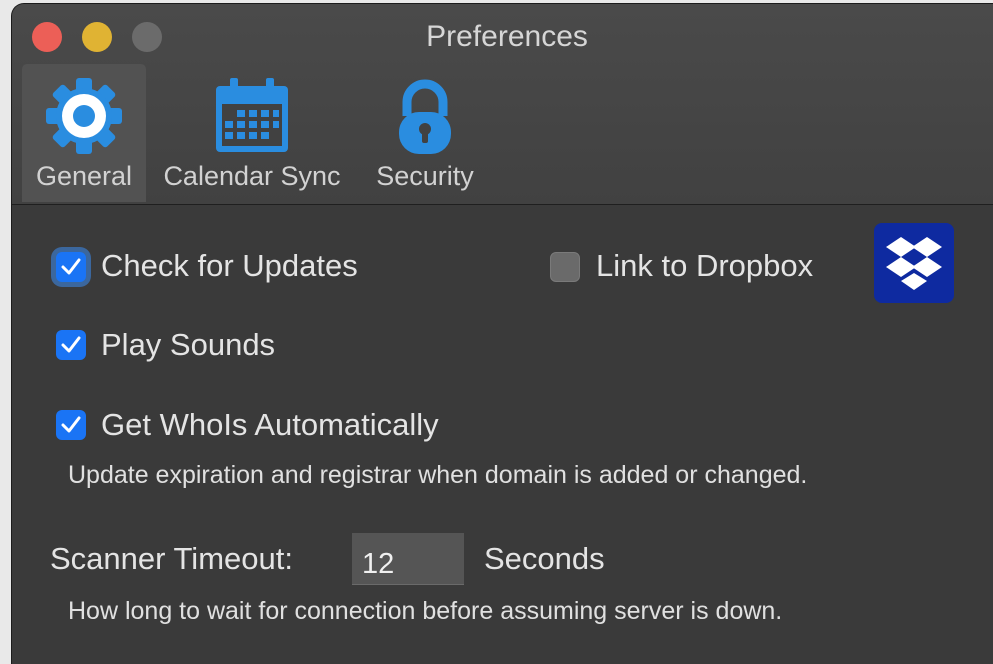 The image size is (993, 664). I want to click on check-updates-checkbox, so click(71, 267).